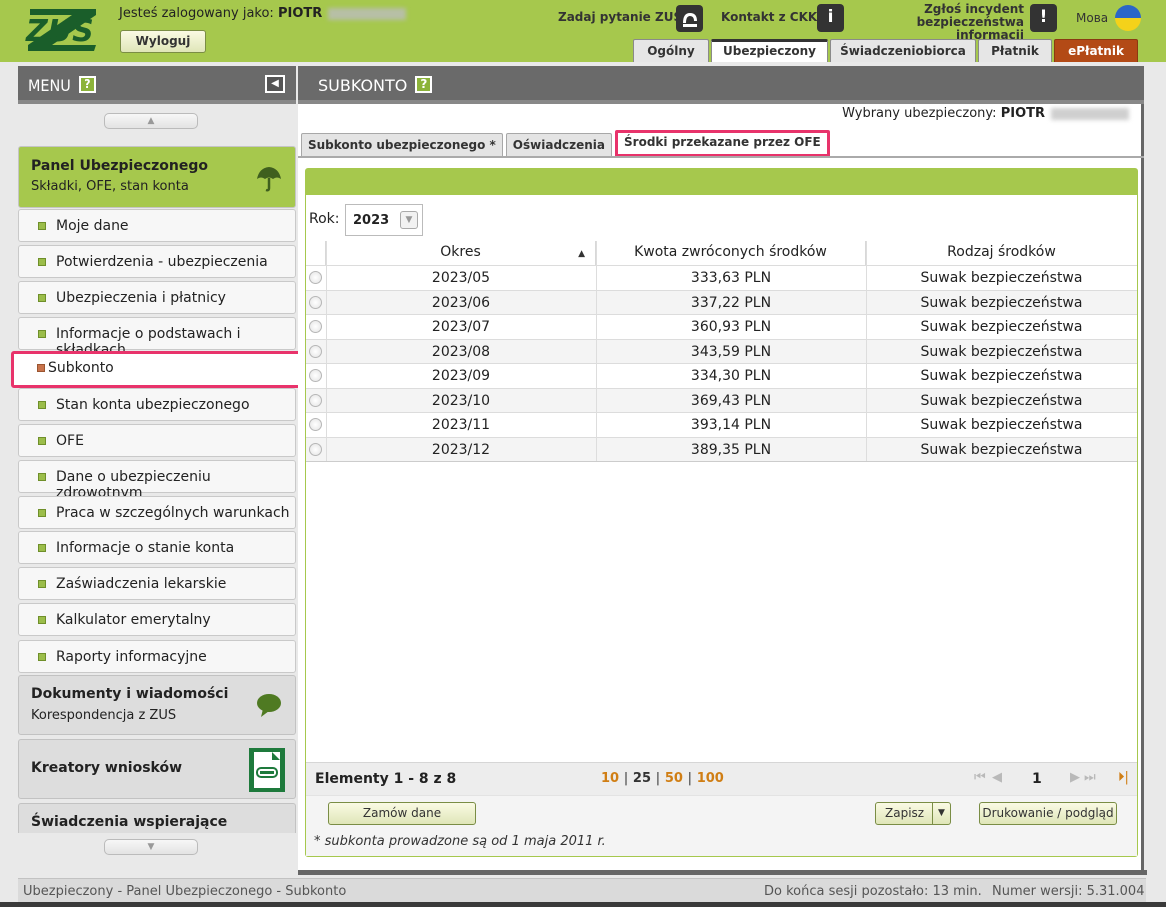 Image resolution: width=1166 pixels, height=907 pixels. What do you see at coordinates (42, 513) in the screenshot?
I see `bullet-icon` at bounding box center [42, 513].